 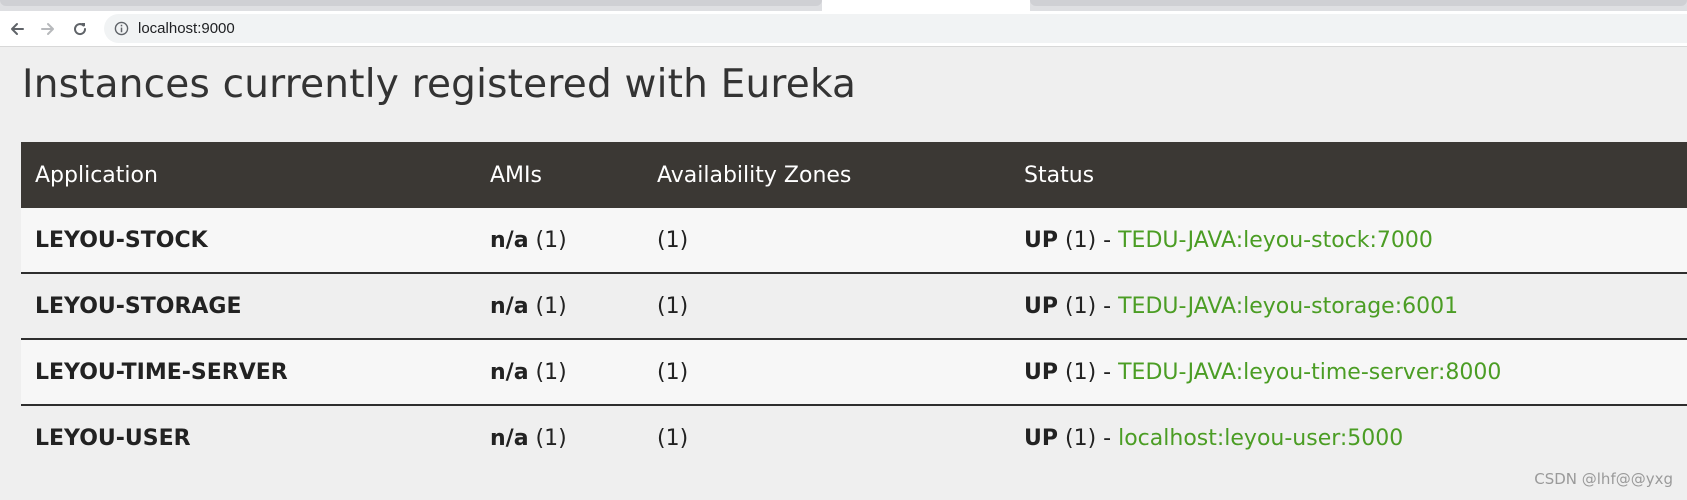 What do you see at coordinates (1309, 372) in the screenshot?
I see `instance-link: TEDU-JAVA:leyou-time-server:8000` at bounding box center [1309, 372].